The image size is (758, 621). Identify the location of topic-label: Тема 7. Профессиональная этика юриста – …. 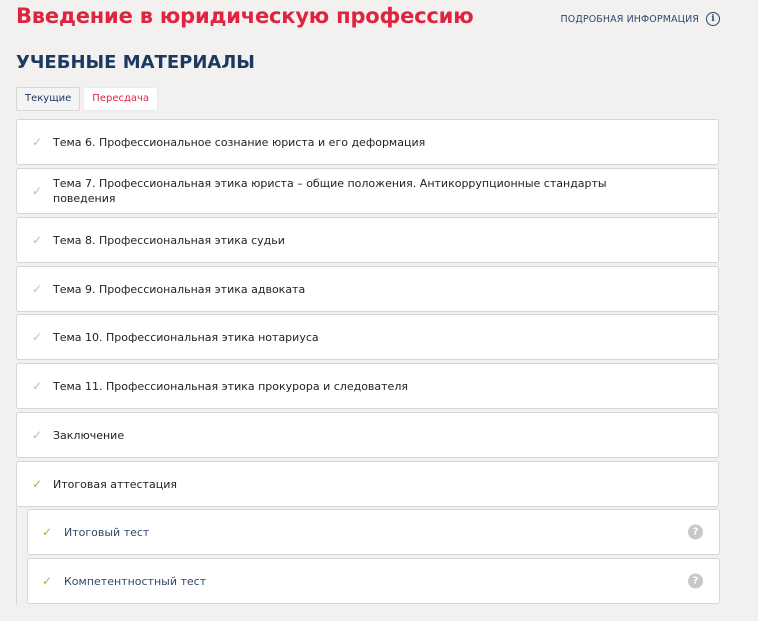
(330, 191).